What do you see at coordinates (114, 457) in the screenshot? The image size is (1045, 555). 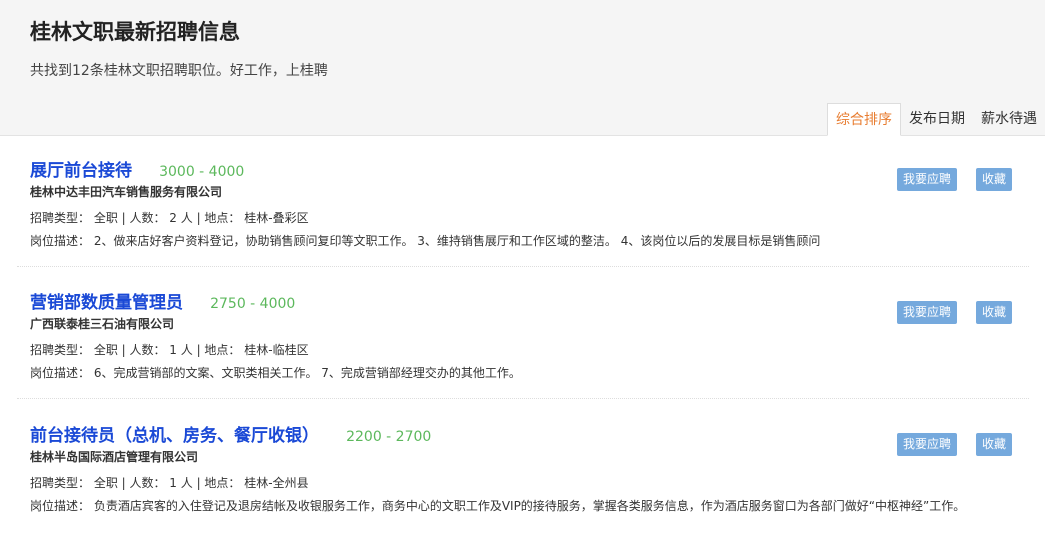 I see `job-company: 桂林半岛国际酒店管理有限公司` at bounding box center [114, 457].